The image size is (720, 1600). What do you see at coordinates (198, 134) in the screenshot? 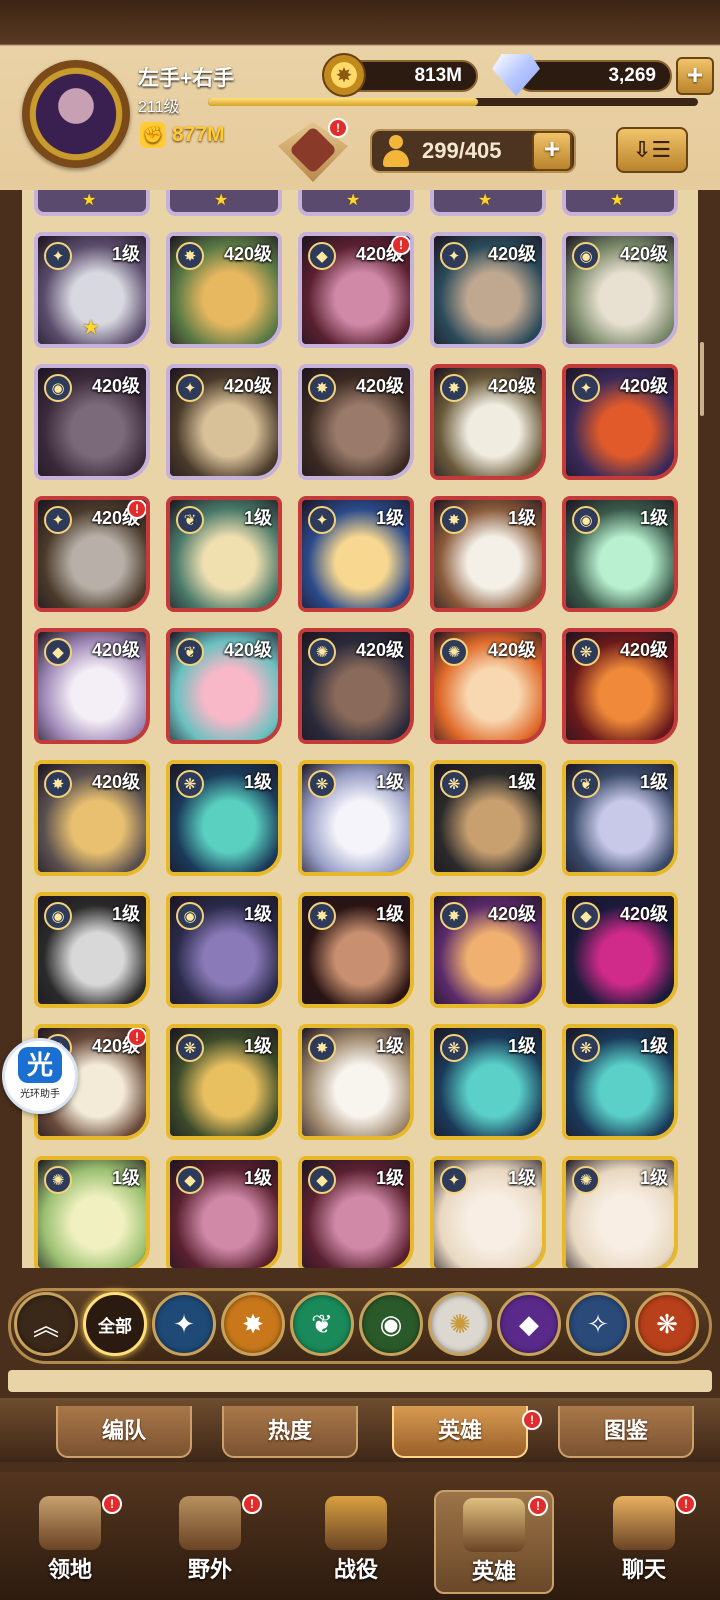
I see `combat-power-value: 877M` at bounding box center [198, 134].